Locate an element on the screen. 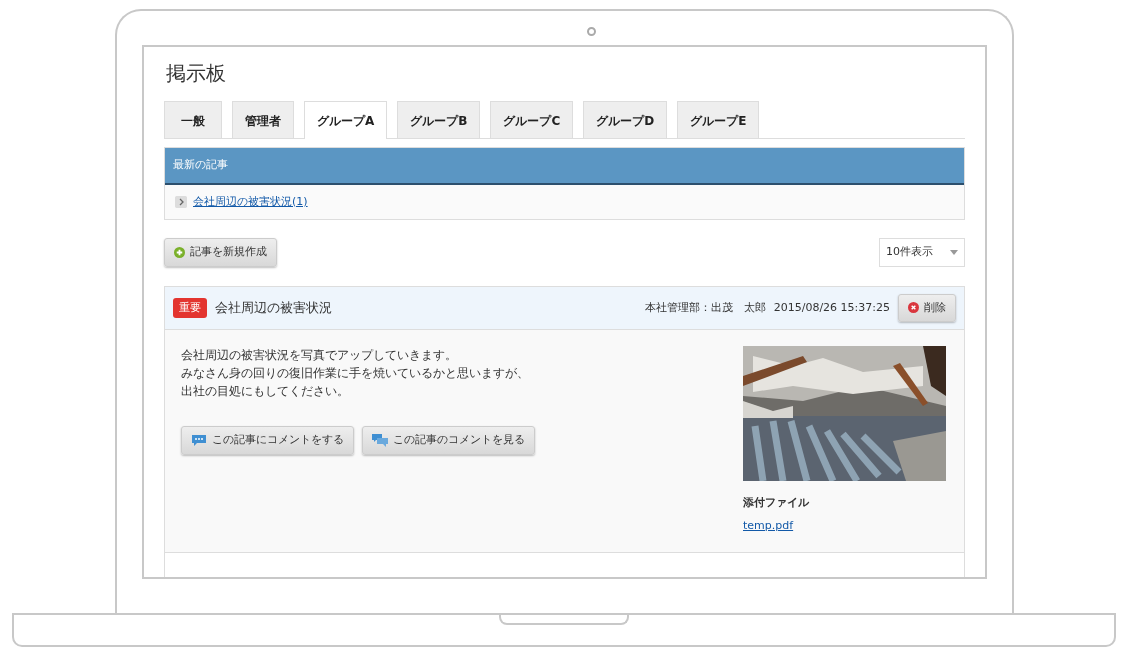  section-header: 最新の記事 is located at coordinates (564, 166).